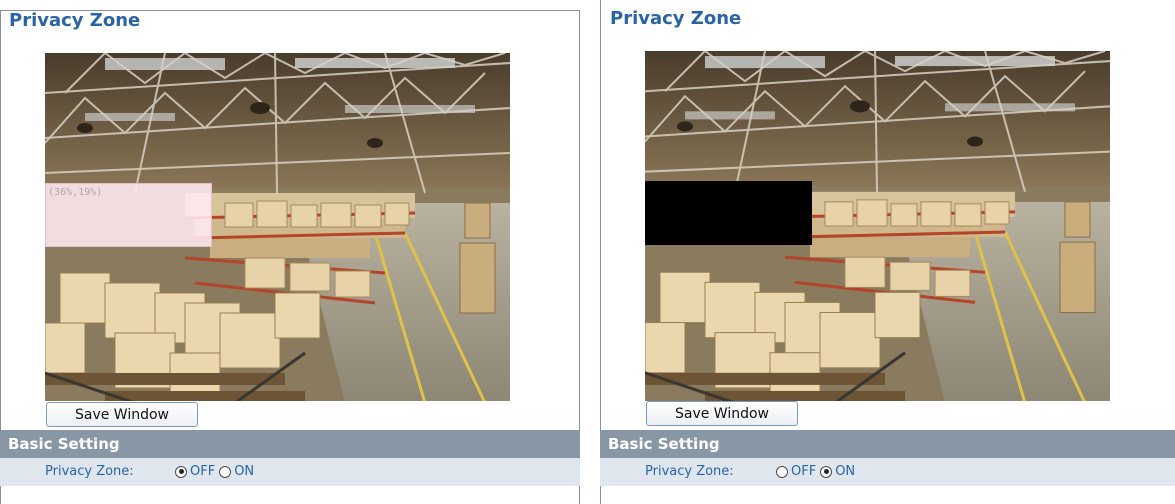 Image resolution: width=1175 pixels, height=504 pixels. Describe the element at coordinates (75, 192) in the screenshot. I see `zone-coordinates-label: (36%,19%)` at that location.